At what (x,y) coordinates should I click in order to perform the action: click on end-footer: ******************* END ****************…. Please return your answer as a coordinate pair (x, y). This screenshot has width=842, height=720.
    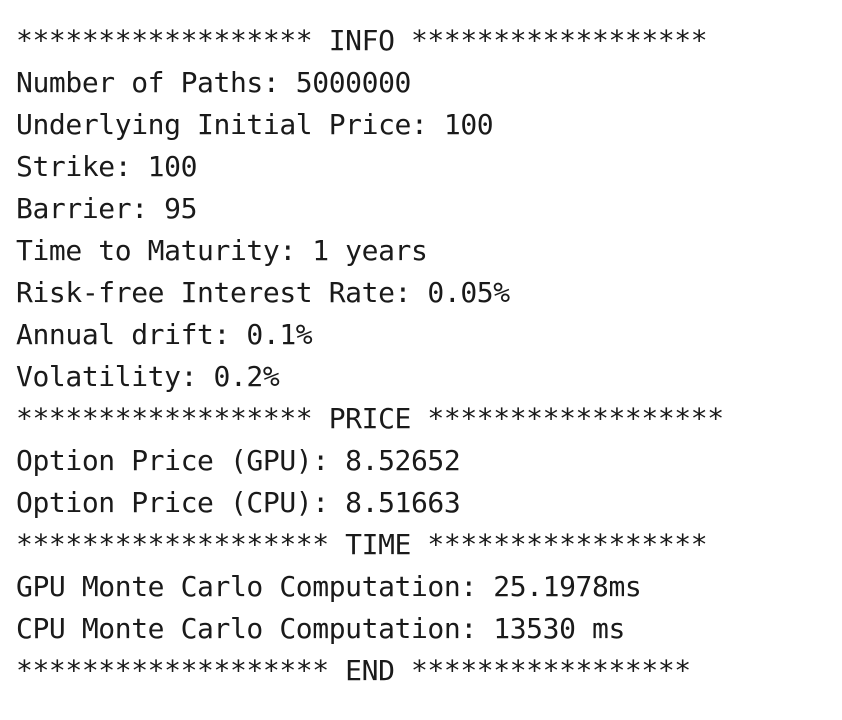
    Looking at the image, I should click on (353, 670).